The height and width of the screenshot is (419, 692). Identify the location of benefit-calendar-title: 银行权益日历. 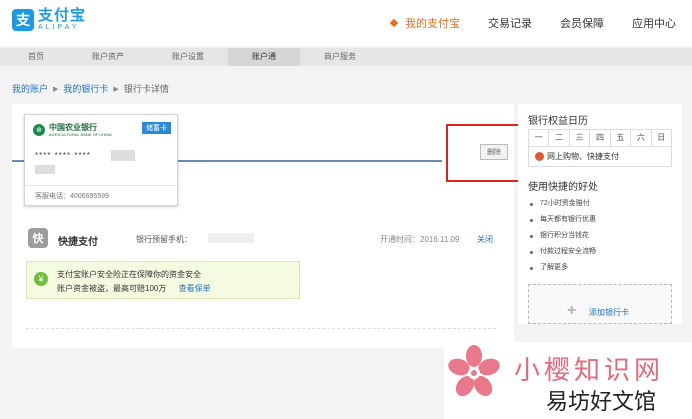
(558, 121).